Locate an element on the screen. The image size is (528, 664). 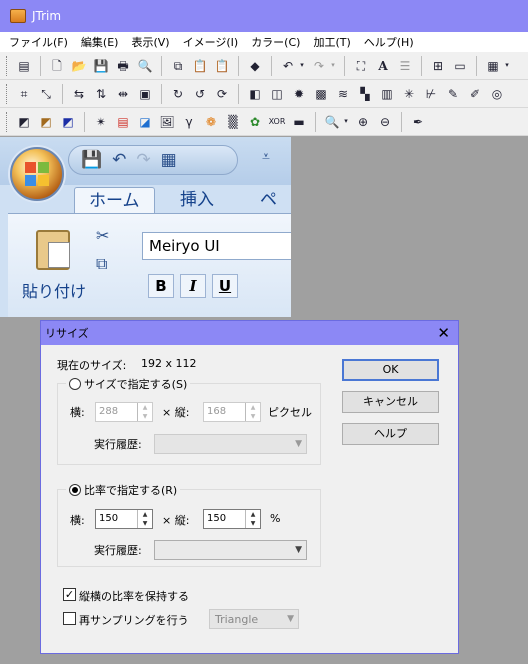
resample-method-select: Triangle ▼ is located at coordinates (254, 619).